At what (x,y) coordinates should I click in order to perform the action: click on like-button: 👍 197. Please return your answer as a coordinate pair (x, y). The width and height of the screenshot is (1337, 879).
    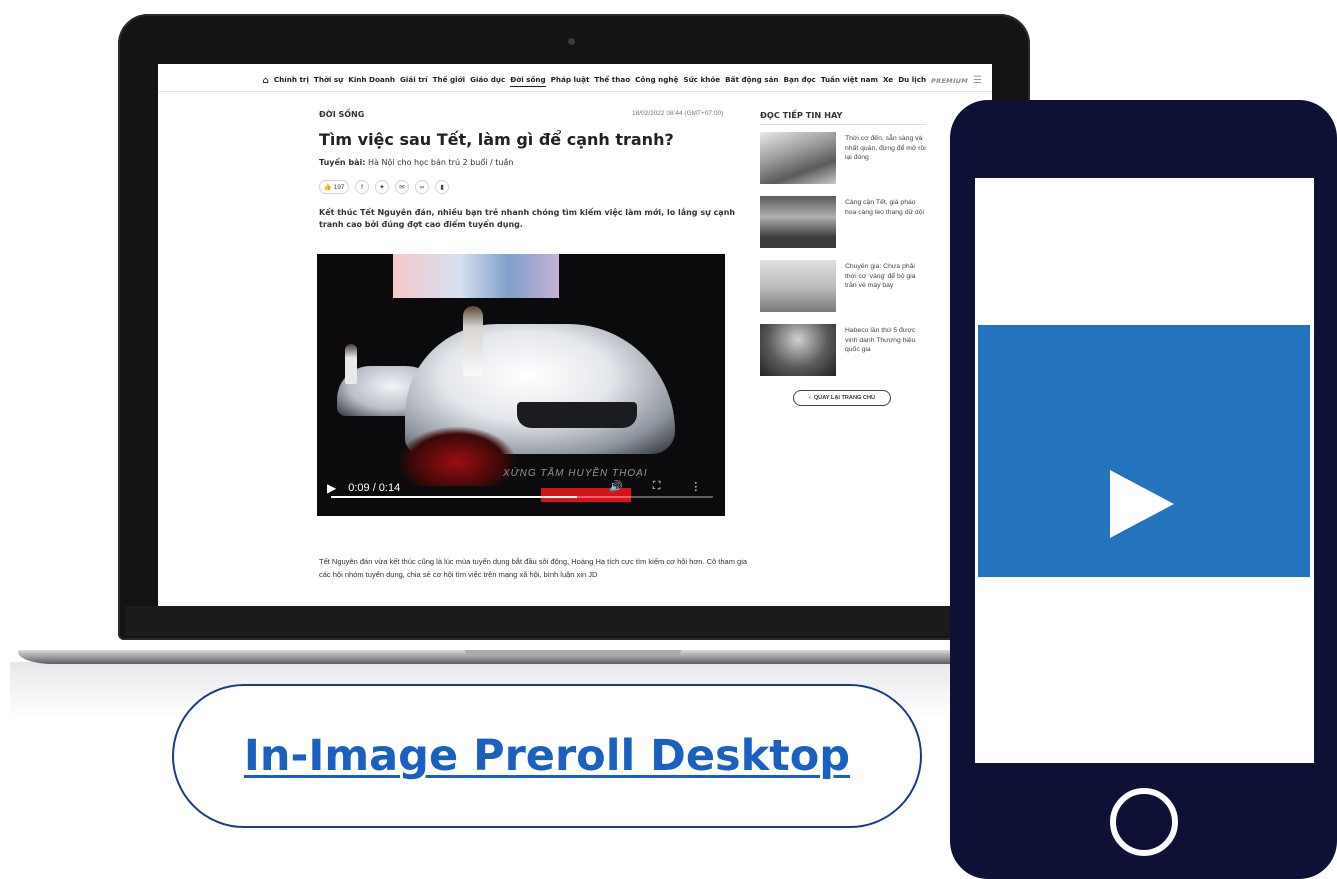
    Looking at the image, I should click on (334, 187).